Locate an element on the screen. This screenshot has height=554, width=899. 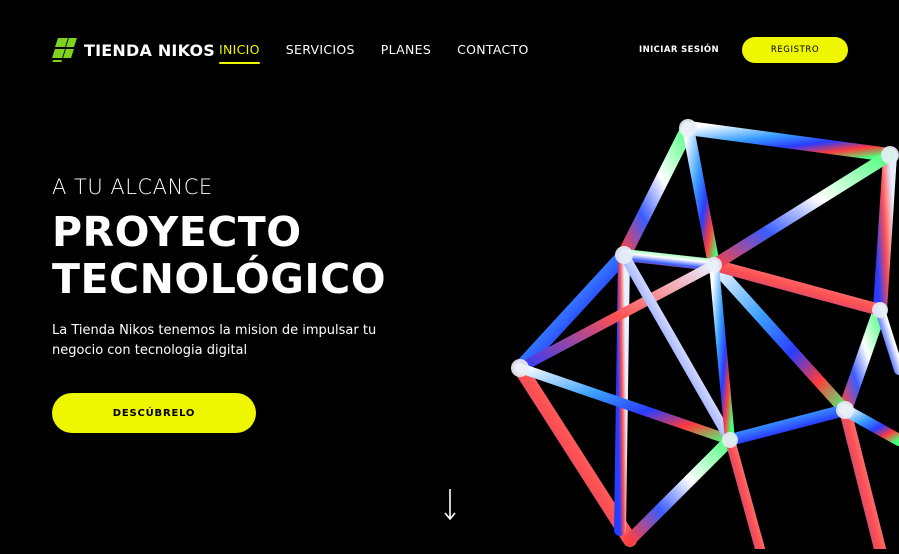
nav-link-servicios: SERVICIOS is located at coordinates (320, 49).